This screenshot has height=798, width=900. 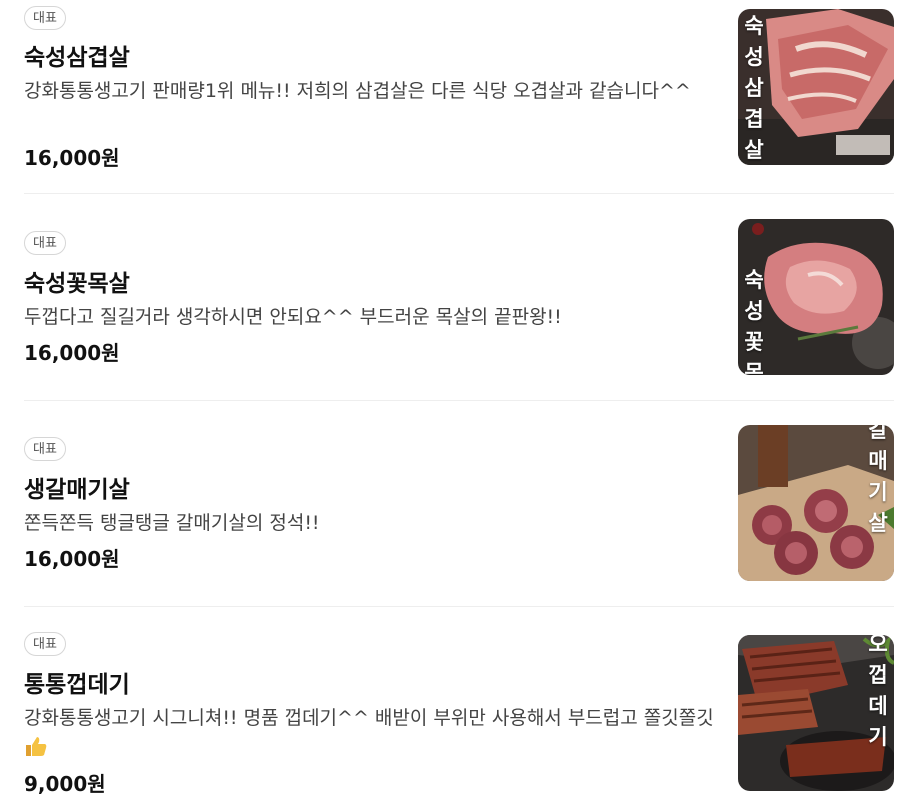 What do you see at coordinates (77, 490) in the screenshot?
I see `menu-item-name: 생갈매기살` at bounding box center [77, 490].